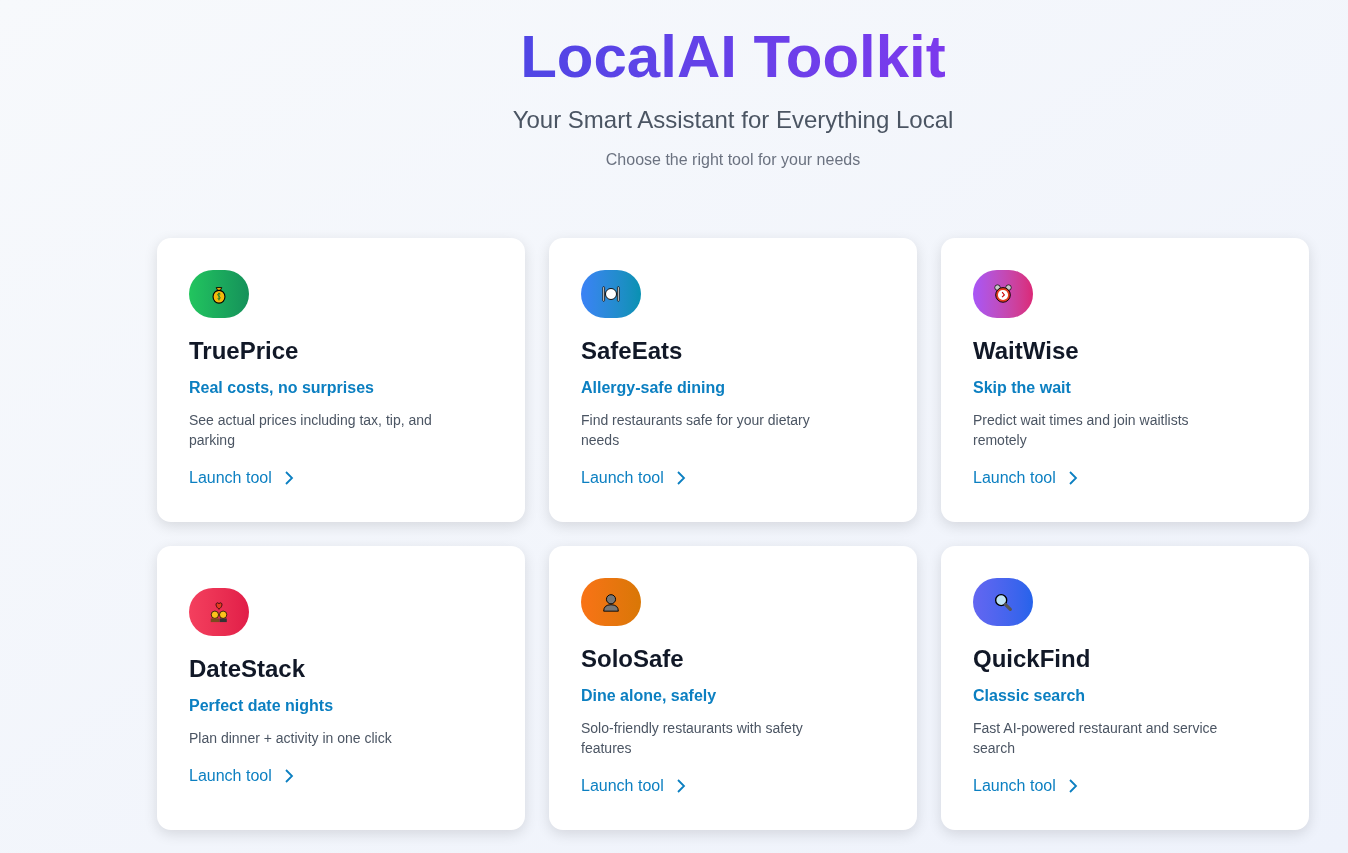 The height and width of the screenshot is (853, 1348). What do you see at coordinates (1125, 688) in the screenshot?
I see `tool-card: QuickFind Classic search Fast AI-powered restaurant and service search Launch tool` at bounding box center [1125, 688].